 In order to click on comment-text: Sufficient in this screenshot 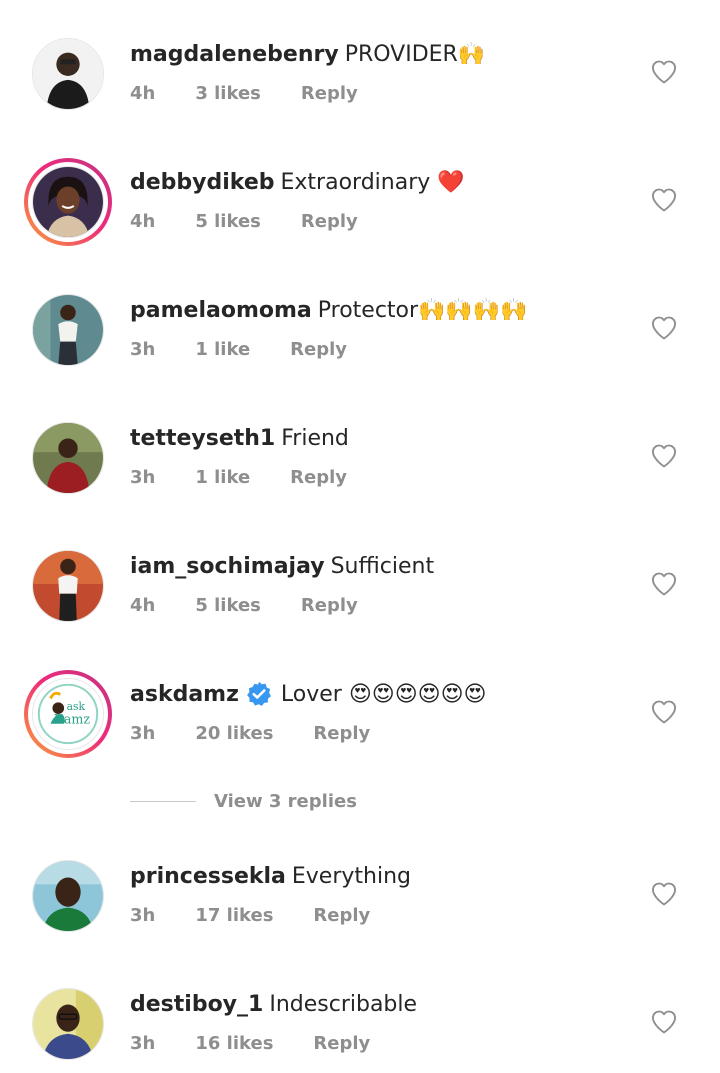, I will do `click(382, 566)`.